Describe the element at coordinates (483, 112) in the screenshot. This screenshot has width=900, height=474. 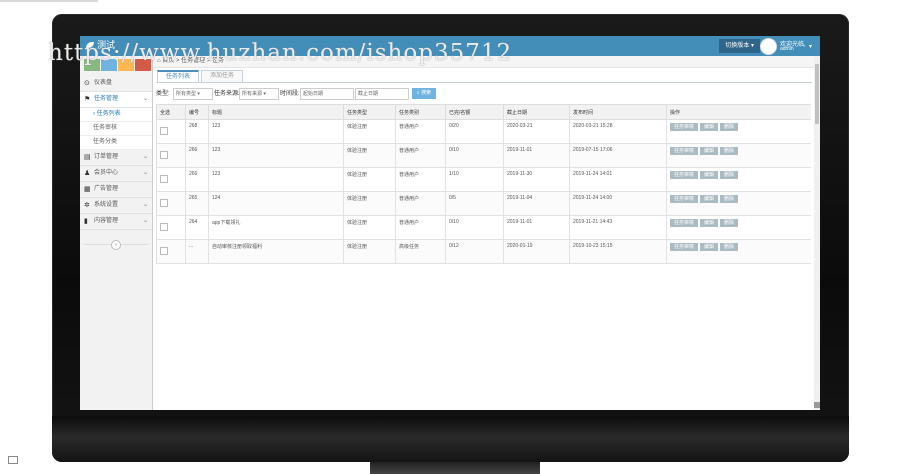
I see `table-header-row: 全选 编号 标题 任务类型 任务类别 已完/名额 截止日期 发布时间 操作` at that location.